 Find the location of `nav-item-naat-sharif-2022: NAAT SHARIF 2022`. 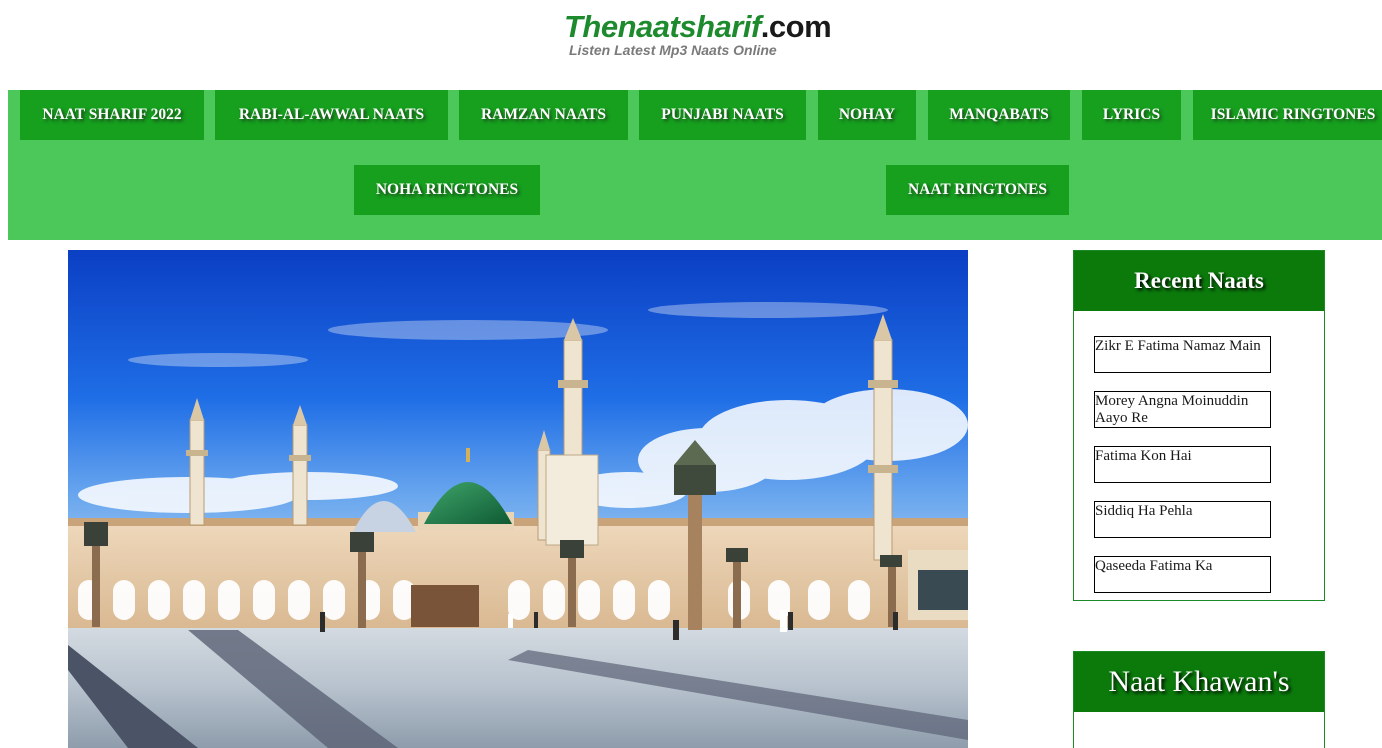

nav-item-naat-sharif-2022: NAAT SHARIF 2022 is located at coordinates (112, 115).